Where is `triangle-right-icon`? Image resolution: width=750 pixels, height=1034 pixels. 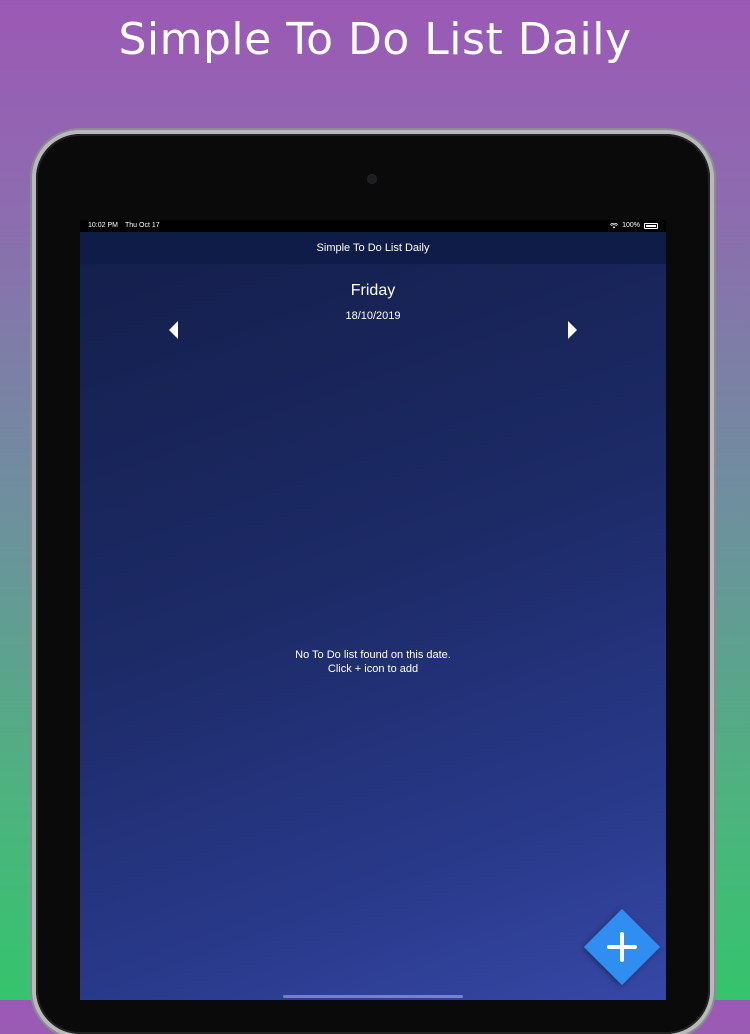 triangle-right-icon is located at coordinates (572, 330).